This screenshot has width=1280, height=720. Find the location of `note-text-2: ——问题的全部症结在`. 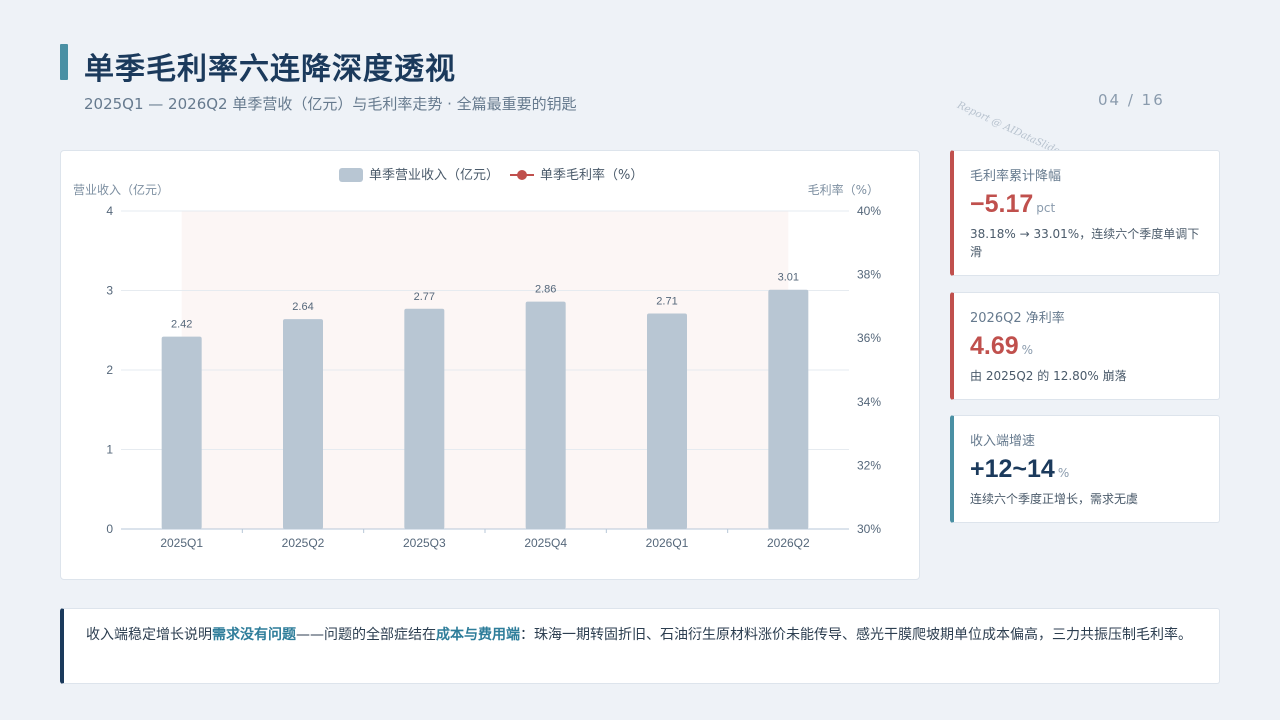

note-text-2: ——问题的全部症结在 is located at coordinates (366, 635).